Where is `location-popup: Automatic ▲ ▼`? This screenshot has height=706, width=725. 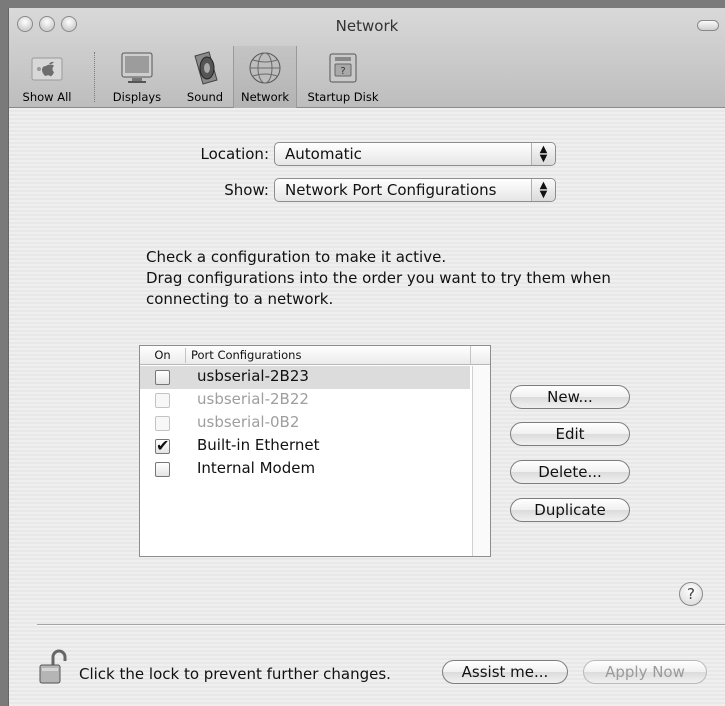 location-popup: Automatic ▲ ▼ is located at coordinates (415, 154).